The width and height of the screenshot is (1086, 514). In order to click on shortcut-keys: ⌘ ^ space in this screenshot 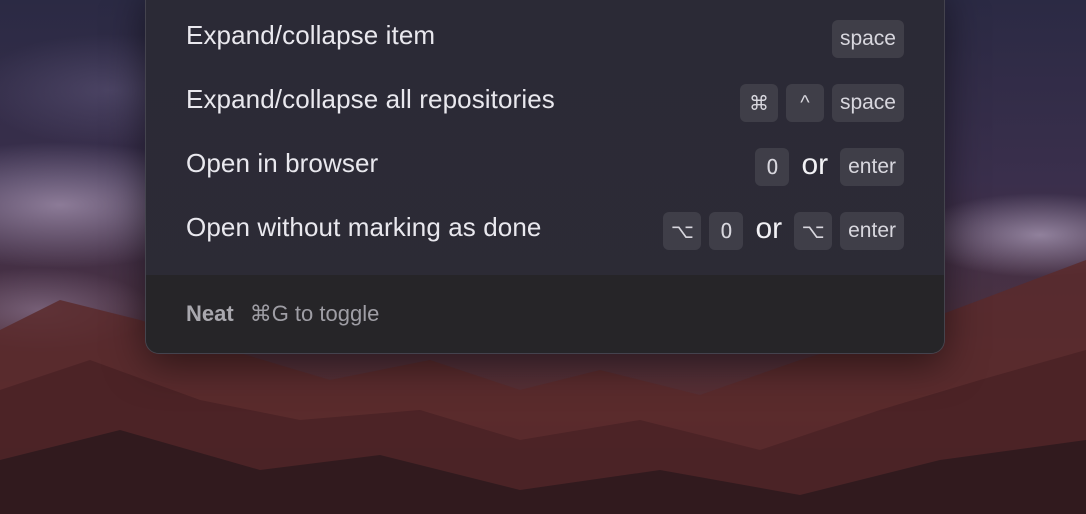, I will do `click(821, 103)`.